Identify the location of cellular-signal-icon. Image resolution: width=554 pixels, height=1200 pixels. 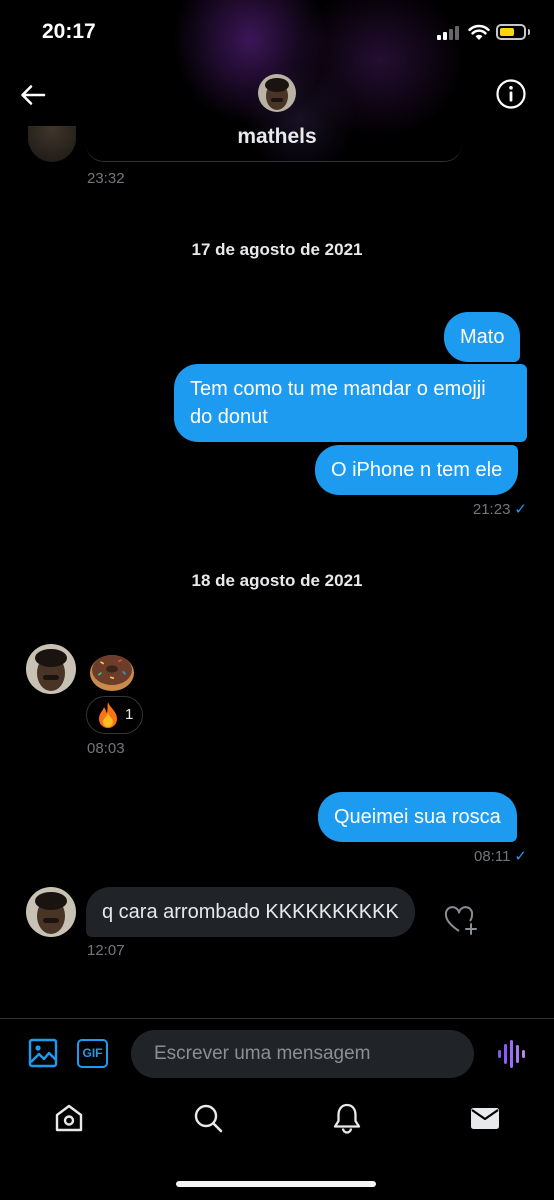
(449, 33).